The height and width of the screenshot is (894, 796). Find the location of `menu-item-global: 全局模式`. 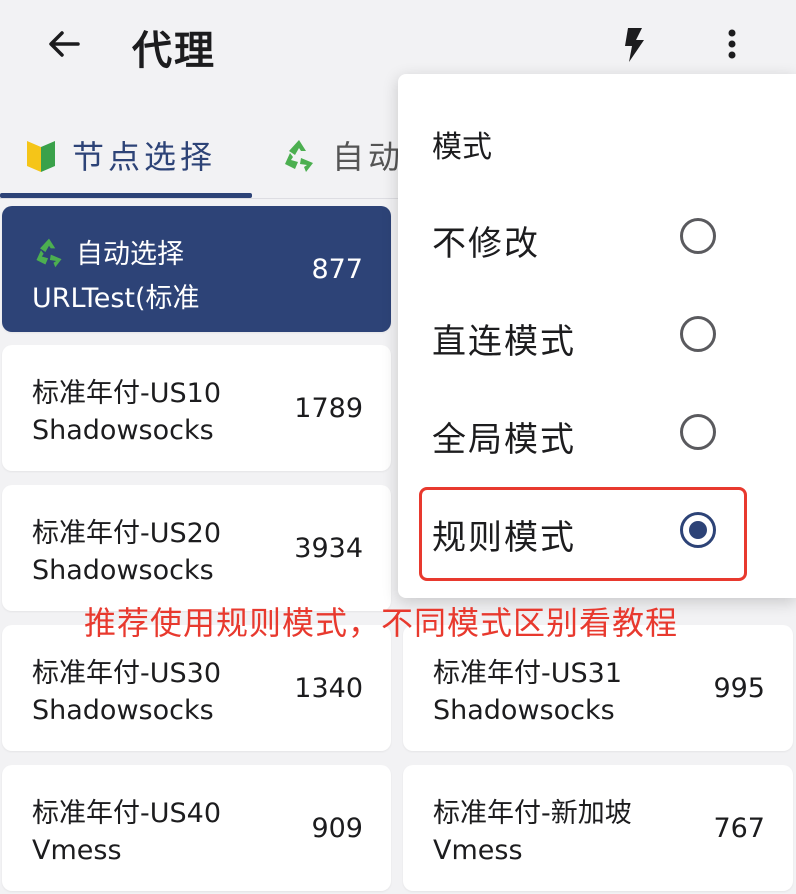

menu-item-global: 全局模式 is located at coordinates (597, 435).